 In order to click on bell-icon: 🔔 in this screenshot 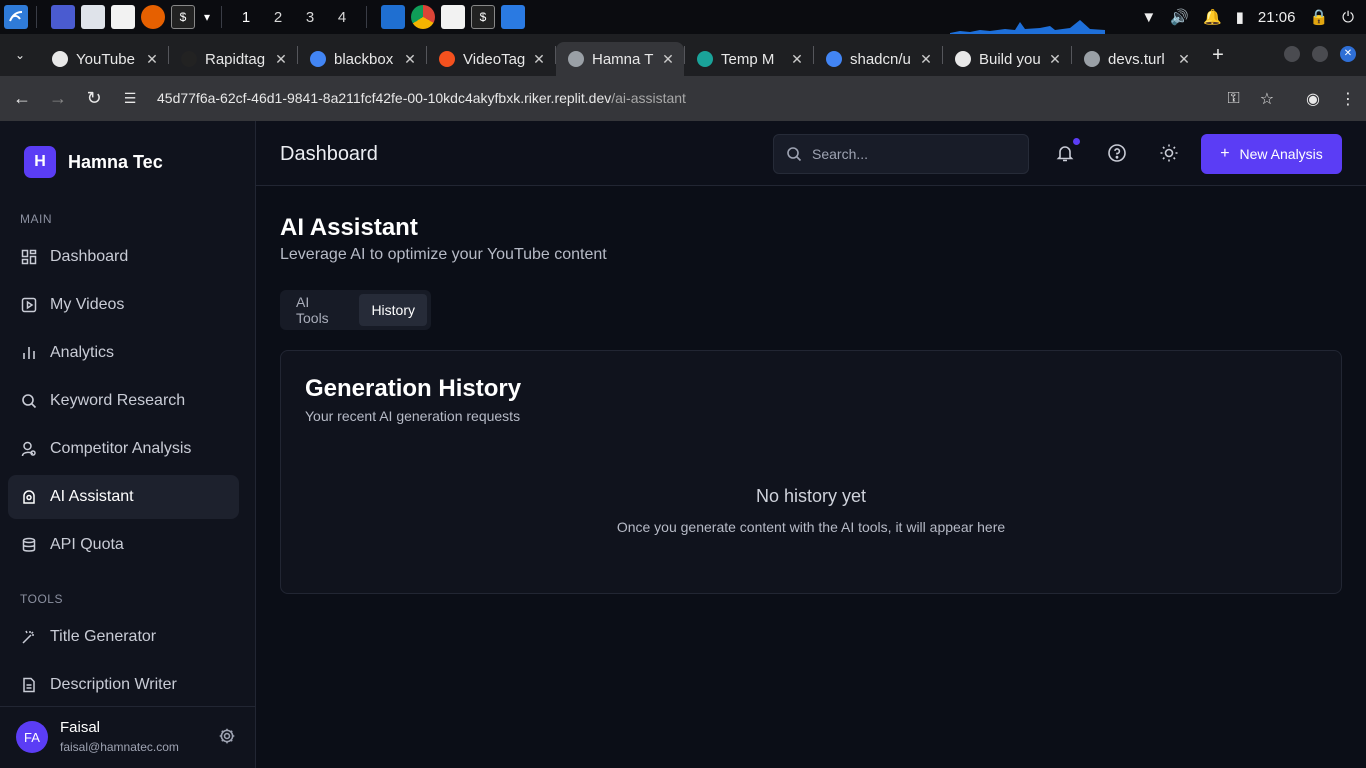, I will do `click(1212, 17)`.